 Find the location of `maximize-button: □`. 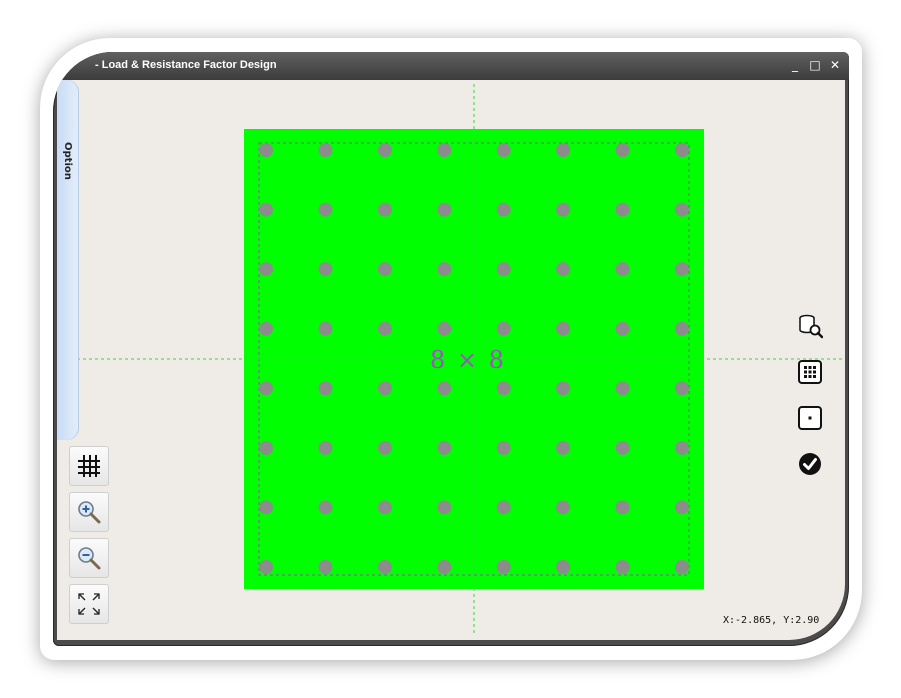

maximize-button: □ is located at coordinates (815, 65).